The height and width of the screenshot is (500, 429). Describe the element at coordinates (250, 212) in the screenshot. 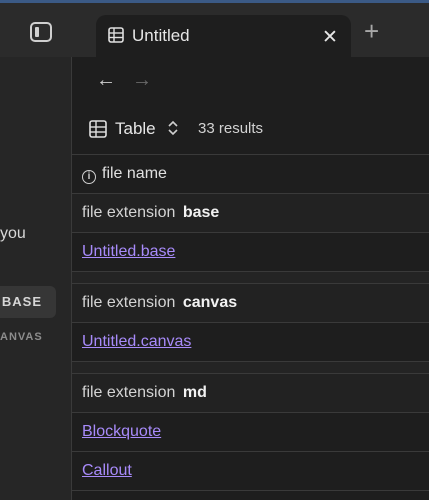

I see `group-header-base: file extension base` at that location.